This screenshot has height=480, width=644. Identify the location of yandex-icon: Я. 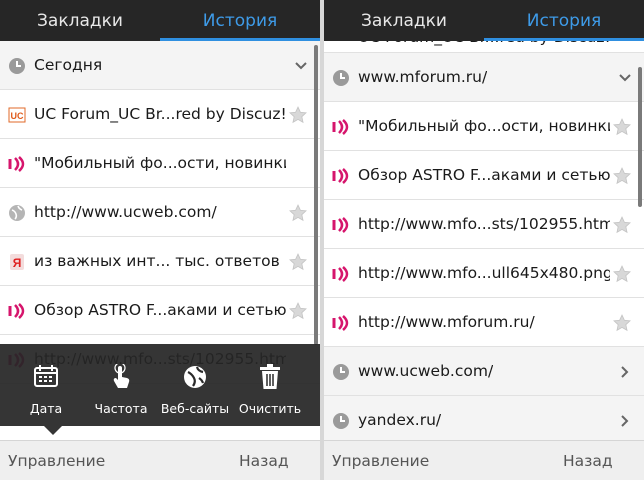
(17, 262).